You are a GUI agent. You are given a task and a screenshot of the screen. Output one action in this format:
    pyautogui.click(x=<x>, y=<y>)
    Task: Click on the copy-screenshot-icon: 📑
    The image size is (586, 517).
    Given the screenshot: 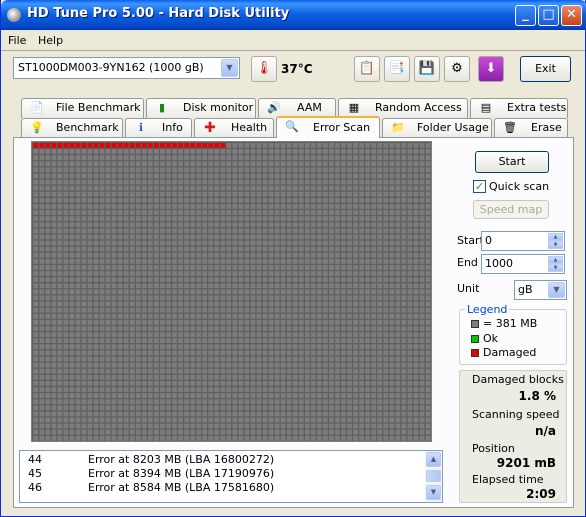 What is the action you would take?
    pyautogui.click(x=397, y=69)
    